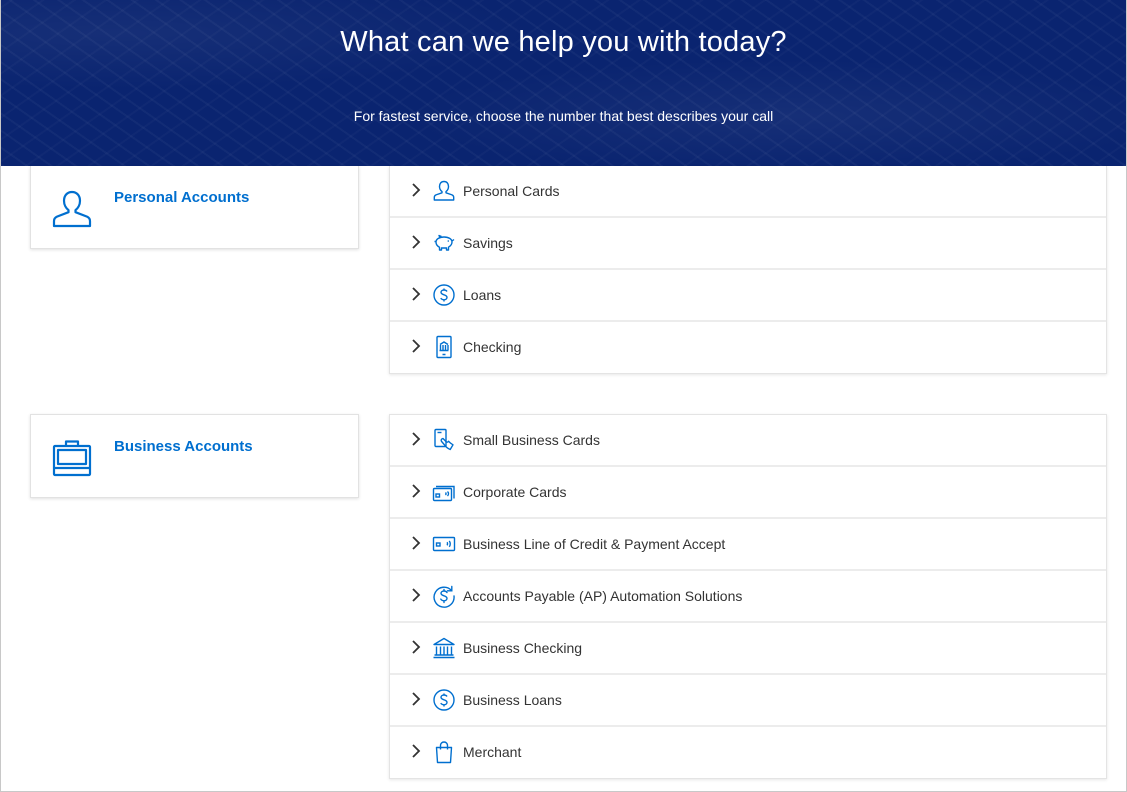 This screenshot has height=792, width=1127. What do you see at coordinates (523, 648) in the screenshot?
I see `list-item-label: Business Checking` at bounding box center [523, 648].